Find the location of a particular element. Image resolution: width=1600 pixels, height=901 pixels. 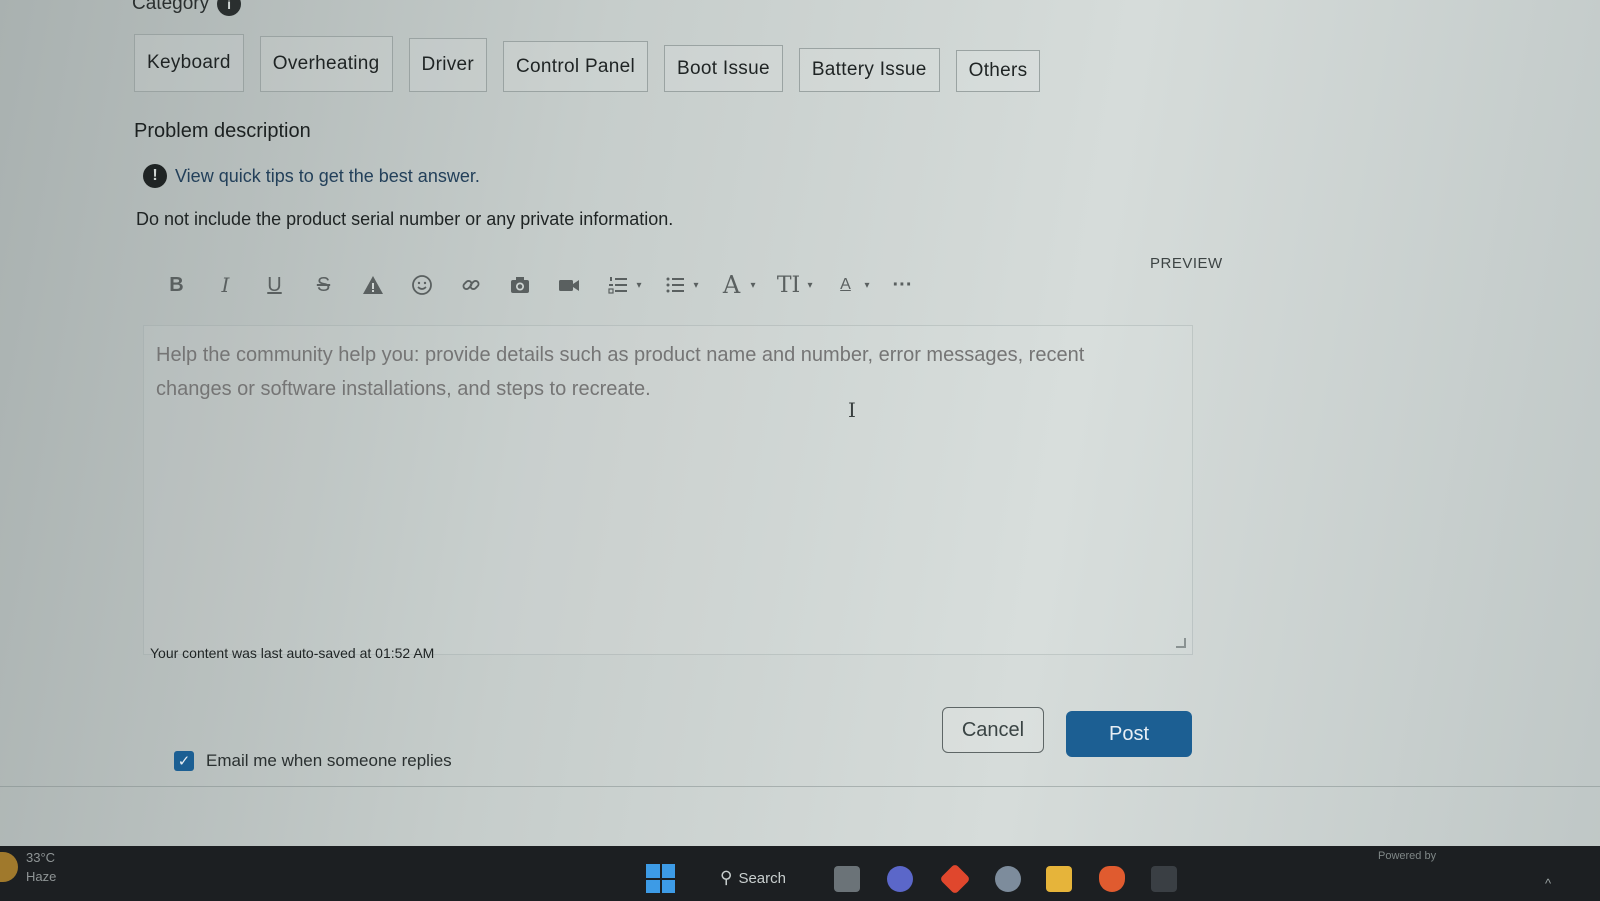

category-chip-boot-issue: Boot Issue is located at coordinates (723, 68).